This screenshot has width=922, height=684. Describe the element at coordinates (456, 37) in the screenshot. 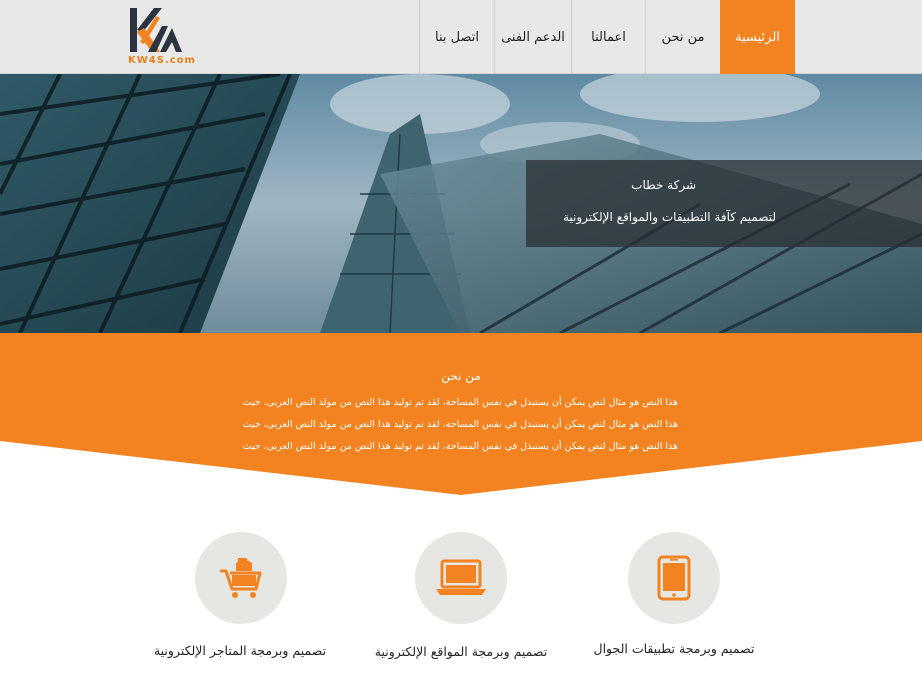

I see `nav-item-contact: اتصل بنا` at that location.